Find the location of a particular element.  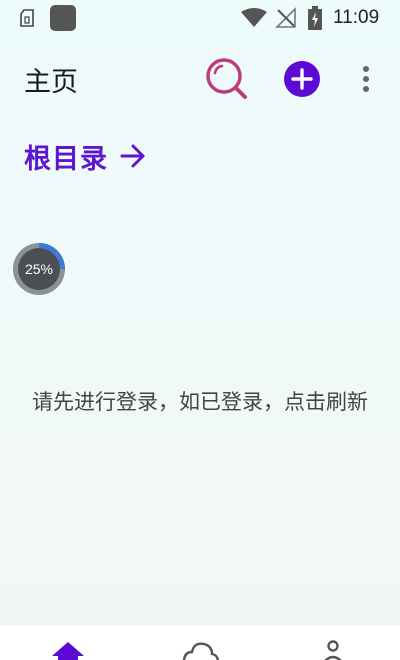

battery-charging-icon is located at coordinates (315, 18).